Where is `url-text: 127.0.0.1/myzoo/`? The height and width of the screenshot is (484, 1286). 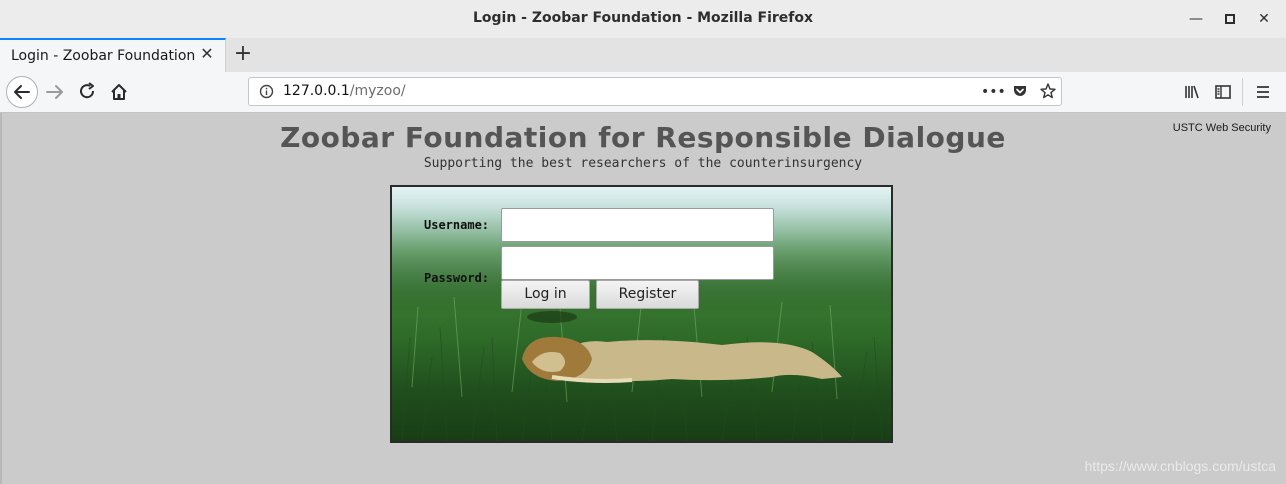 url-text: 127.0.0.1/myzoo/ is located at coordinates (344, 91).